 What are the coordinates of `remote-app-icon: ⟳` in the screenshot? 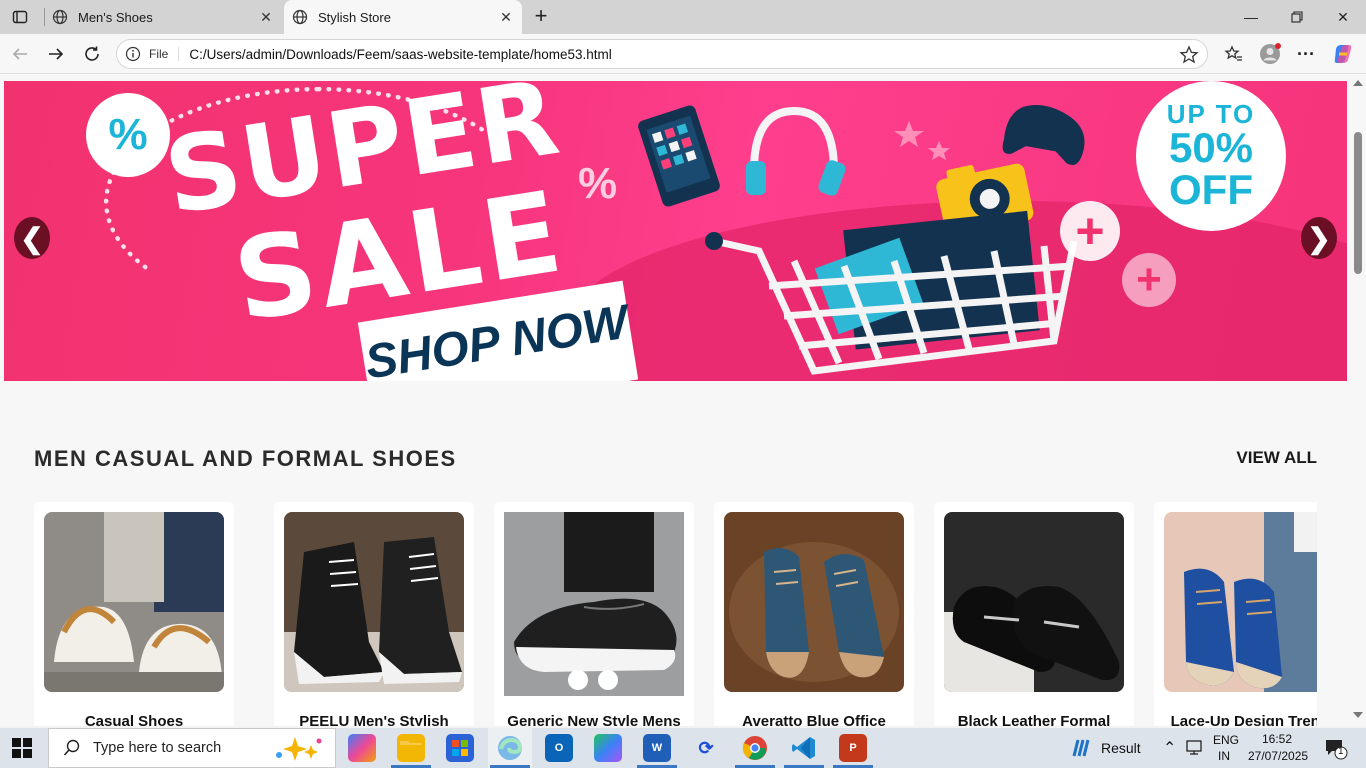 It's located at (706, 748).